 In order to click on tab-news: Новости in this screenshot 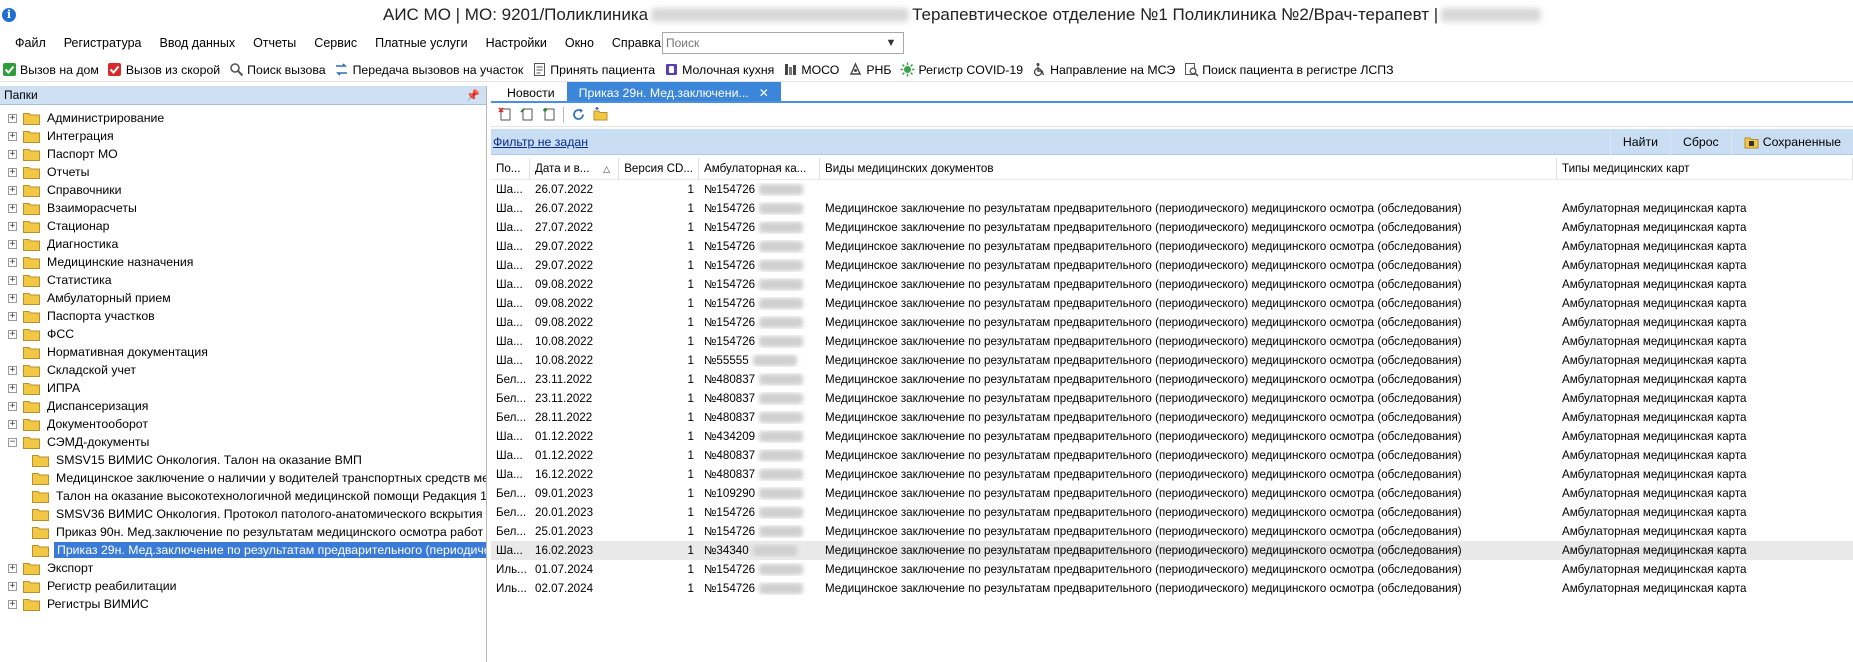, I will do `click(531, 91)`.